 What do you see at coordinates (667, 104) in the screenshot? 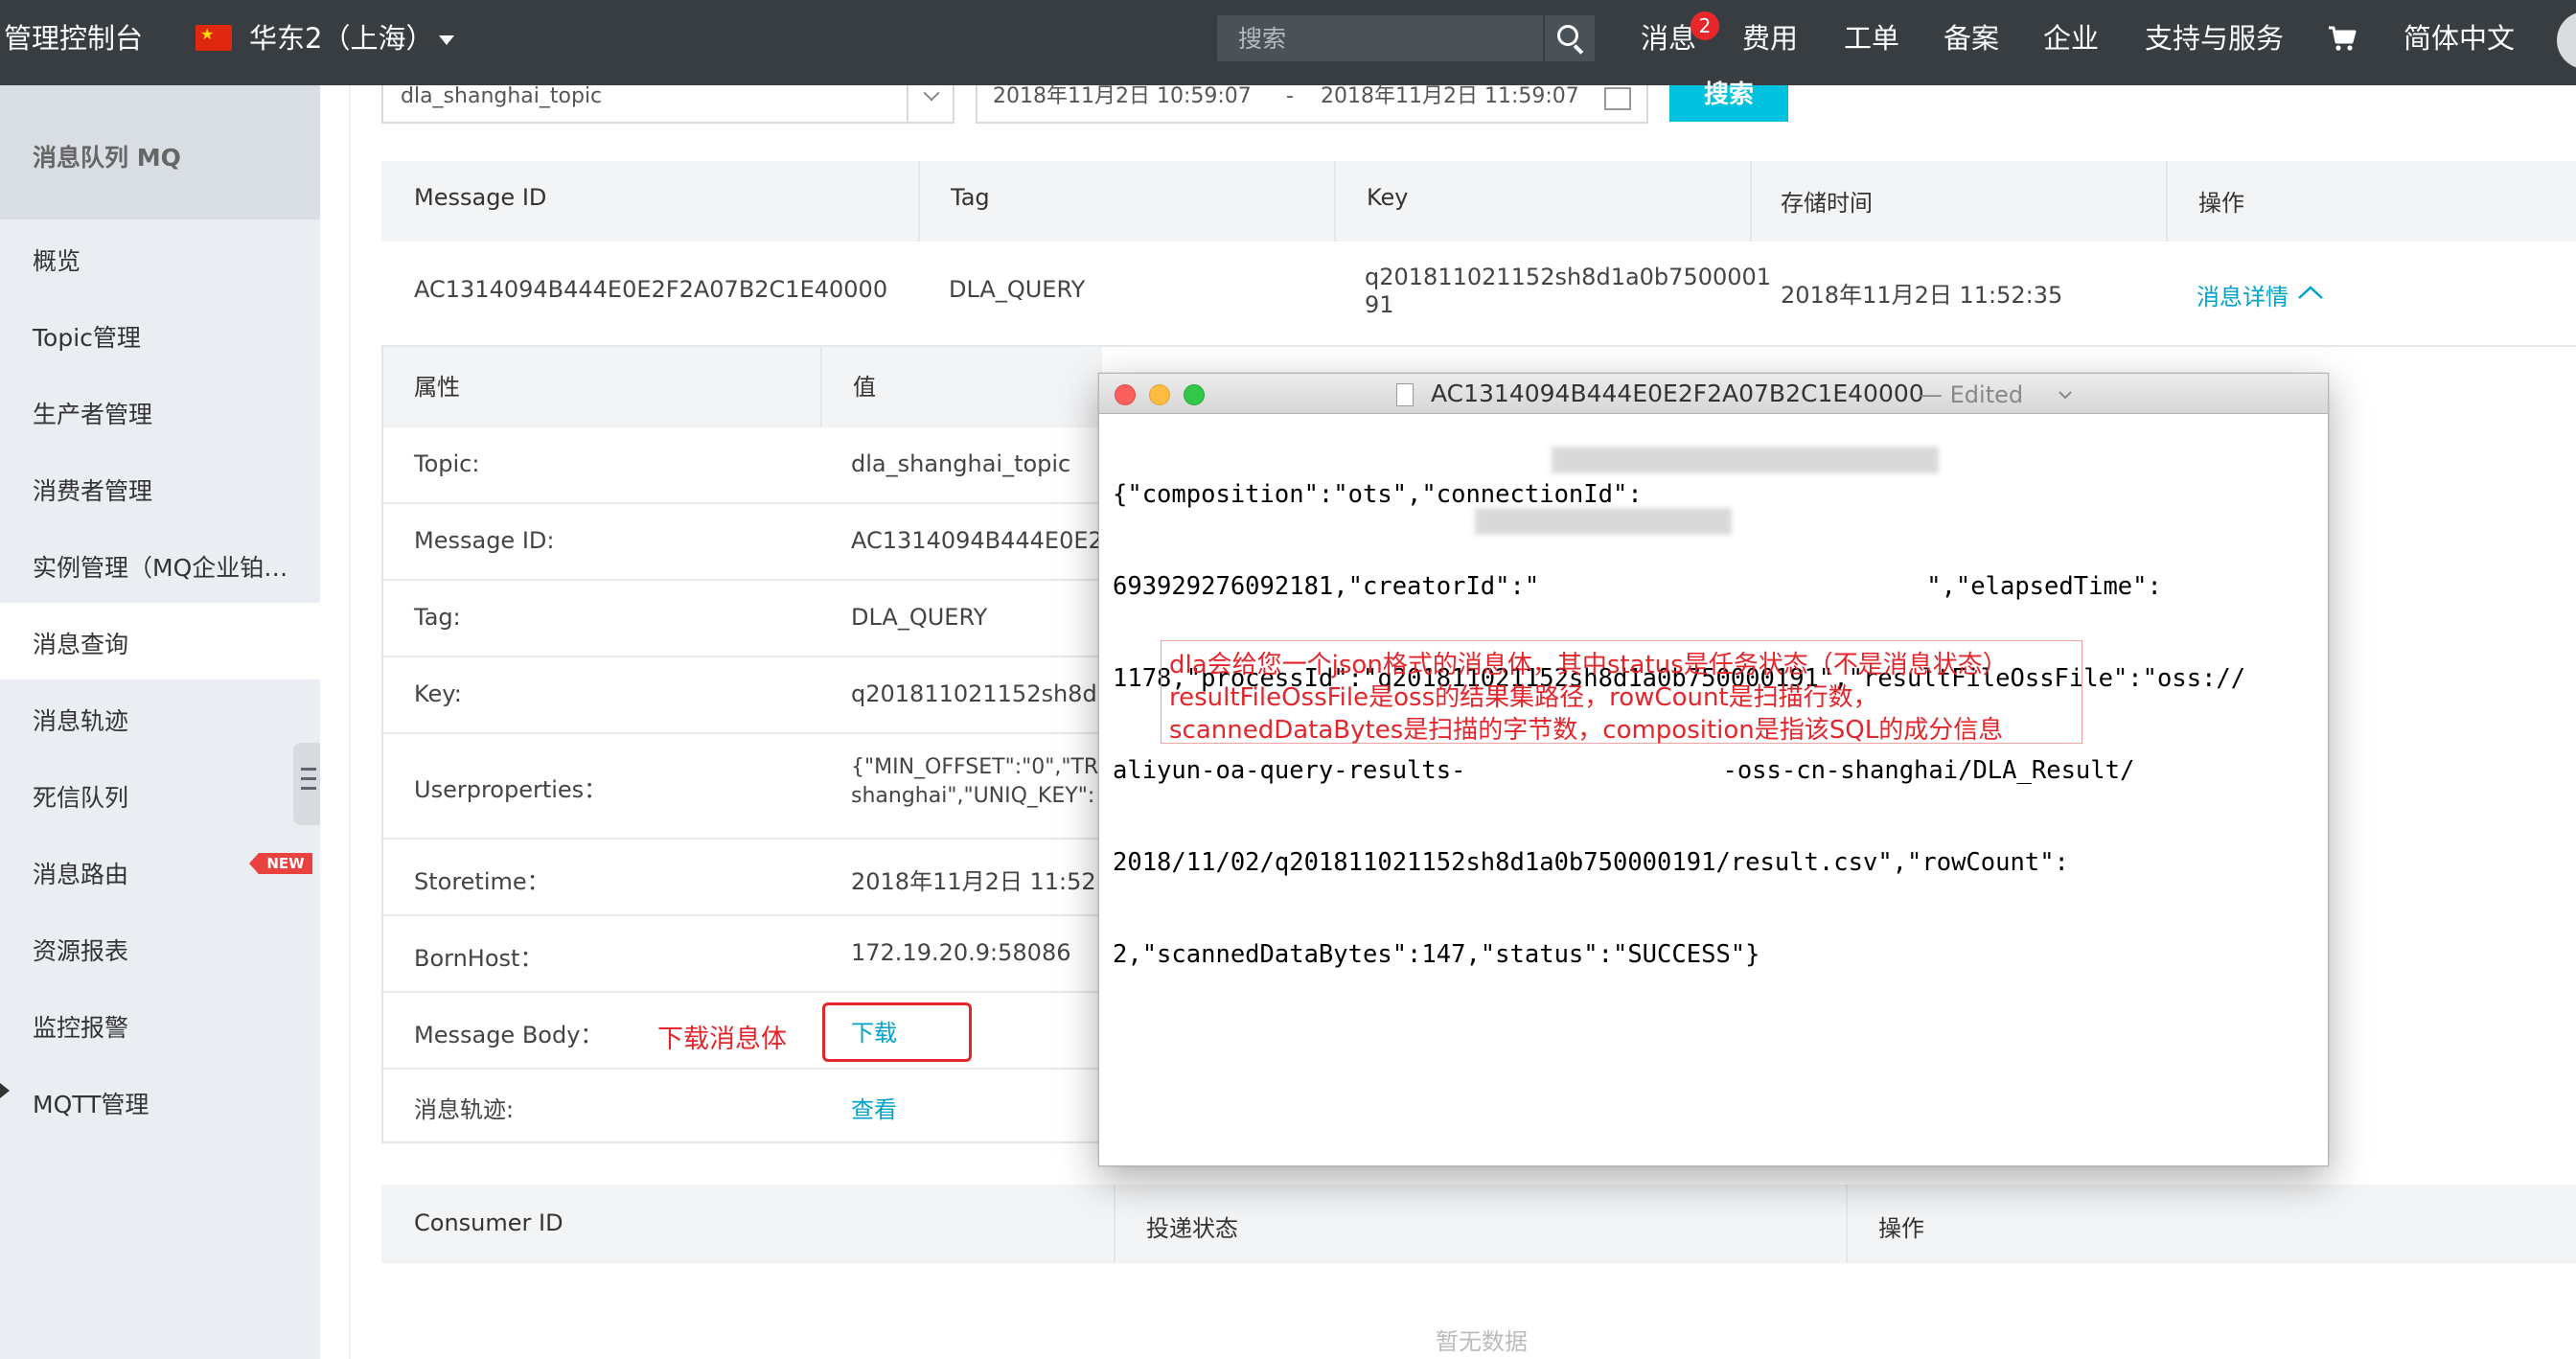
I see `topic-select: dla_shanghai_topic` at bounding box center [667, 104].